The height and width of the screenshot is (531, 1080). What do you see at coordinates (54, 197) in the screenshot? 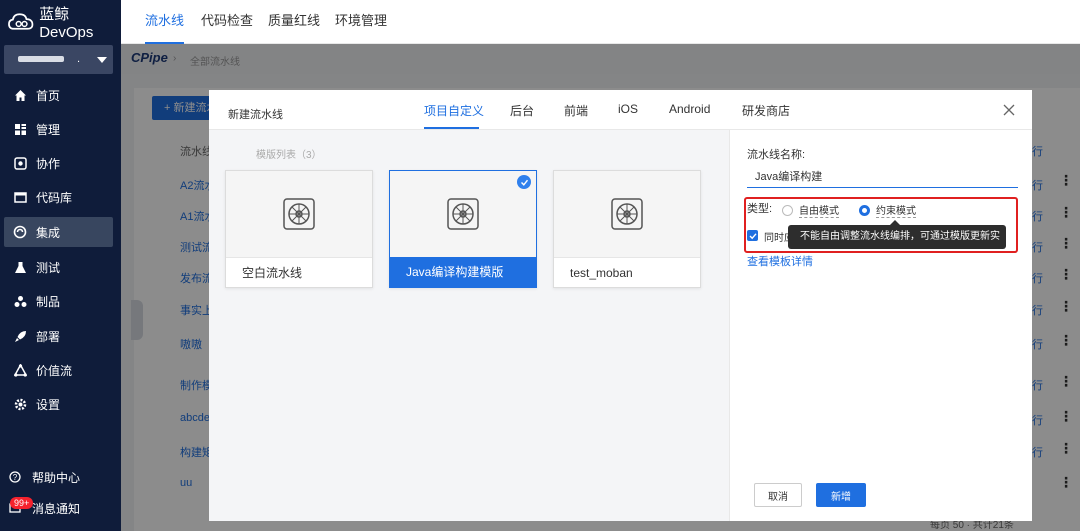
I see `sidebar-item-label: 代码库` at bounding box center [54, 197].